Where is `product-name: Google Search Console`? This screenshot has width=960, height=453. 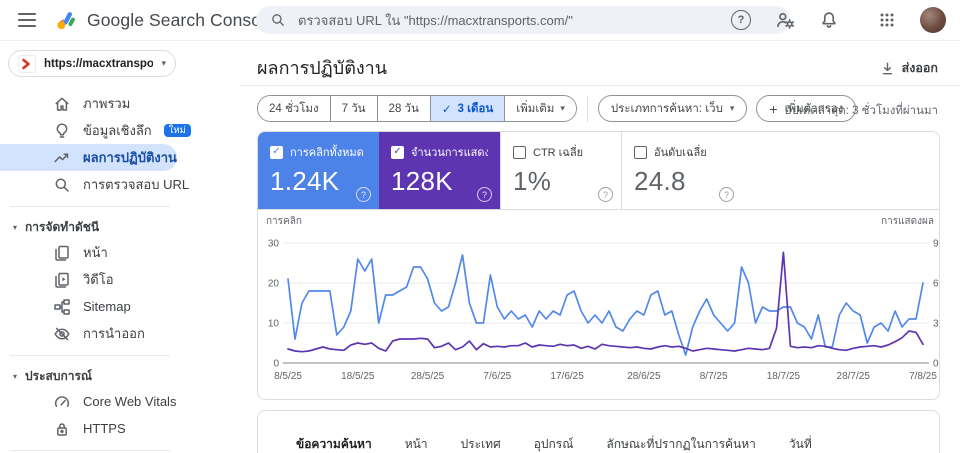 product-name: Google Search Console is located at coordinates (181, 19).